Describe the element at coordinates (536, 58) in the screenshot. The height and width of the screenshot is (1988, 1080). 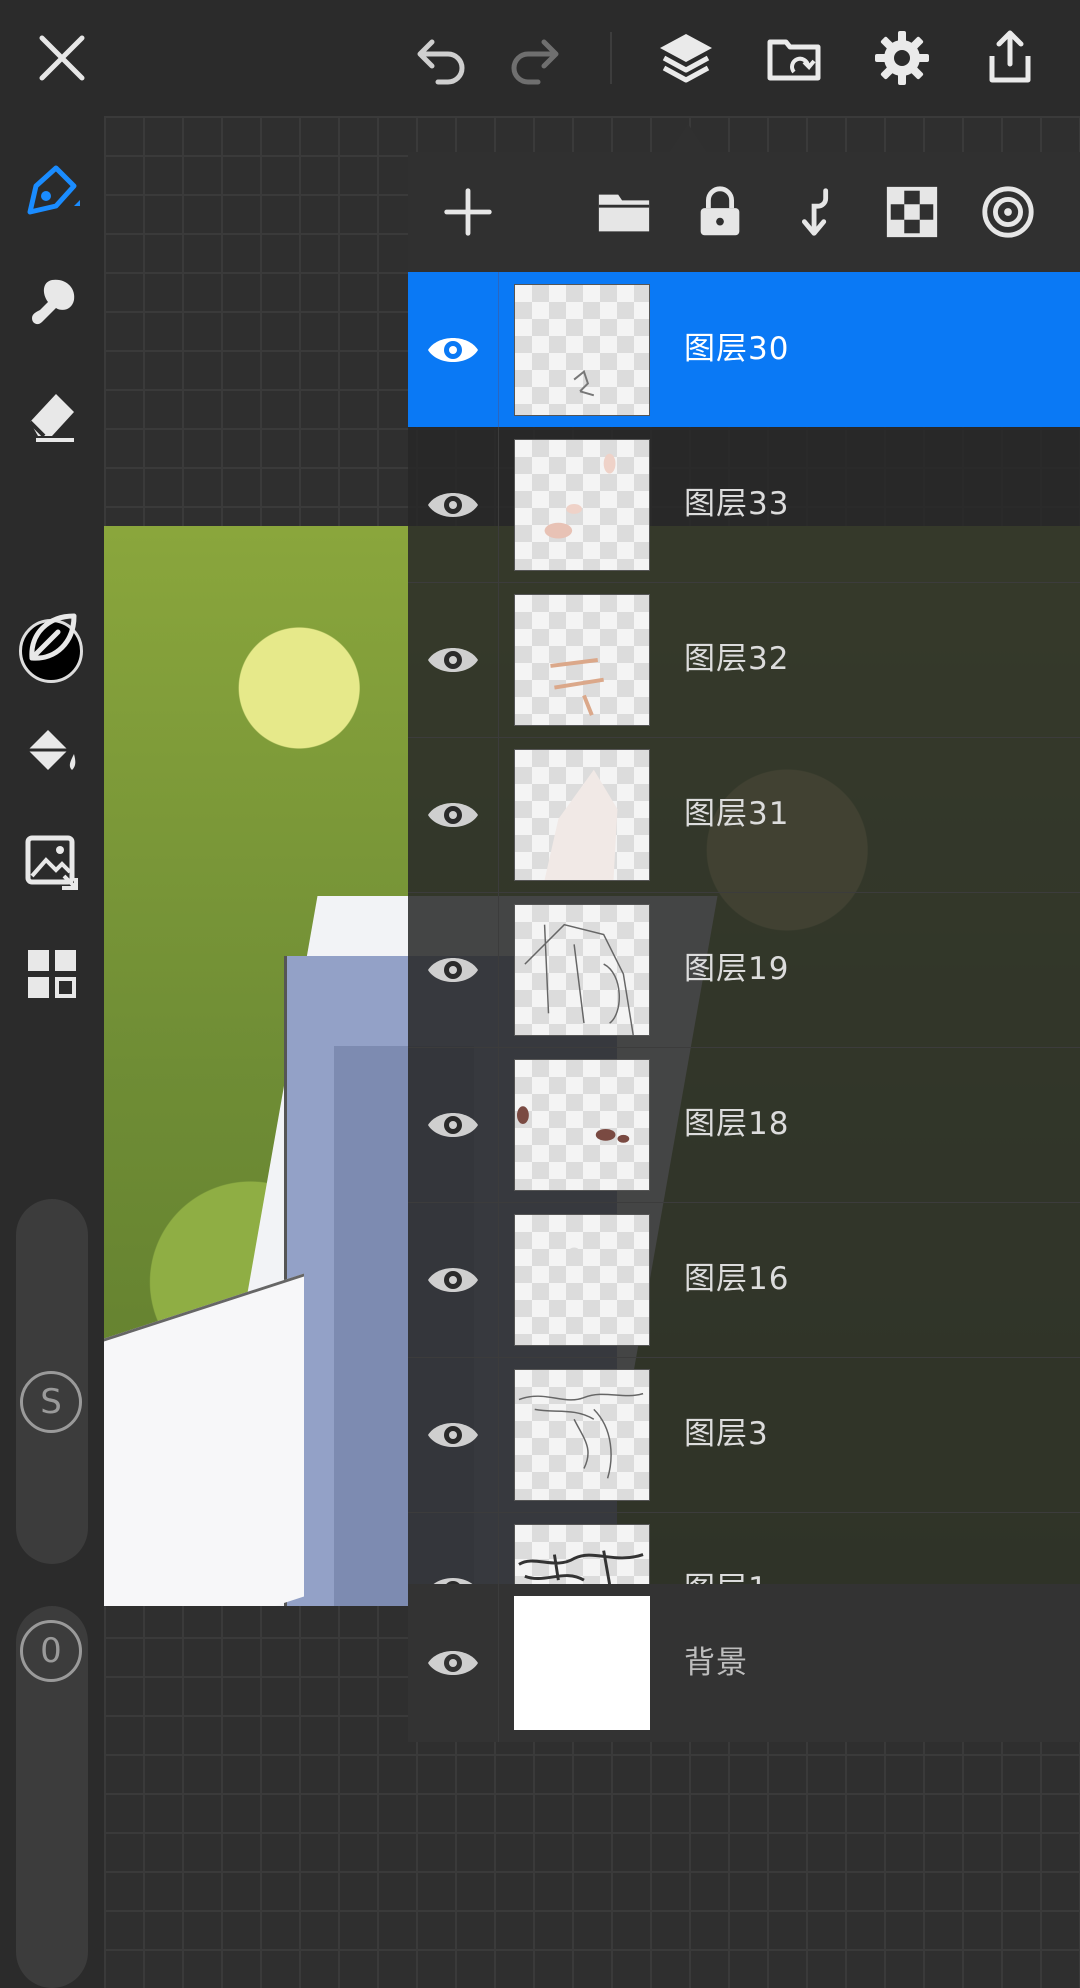
I see `redo-icon` at that location.